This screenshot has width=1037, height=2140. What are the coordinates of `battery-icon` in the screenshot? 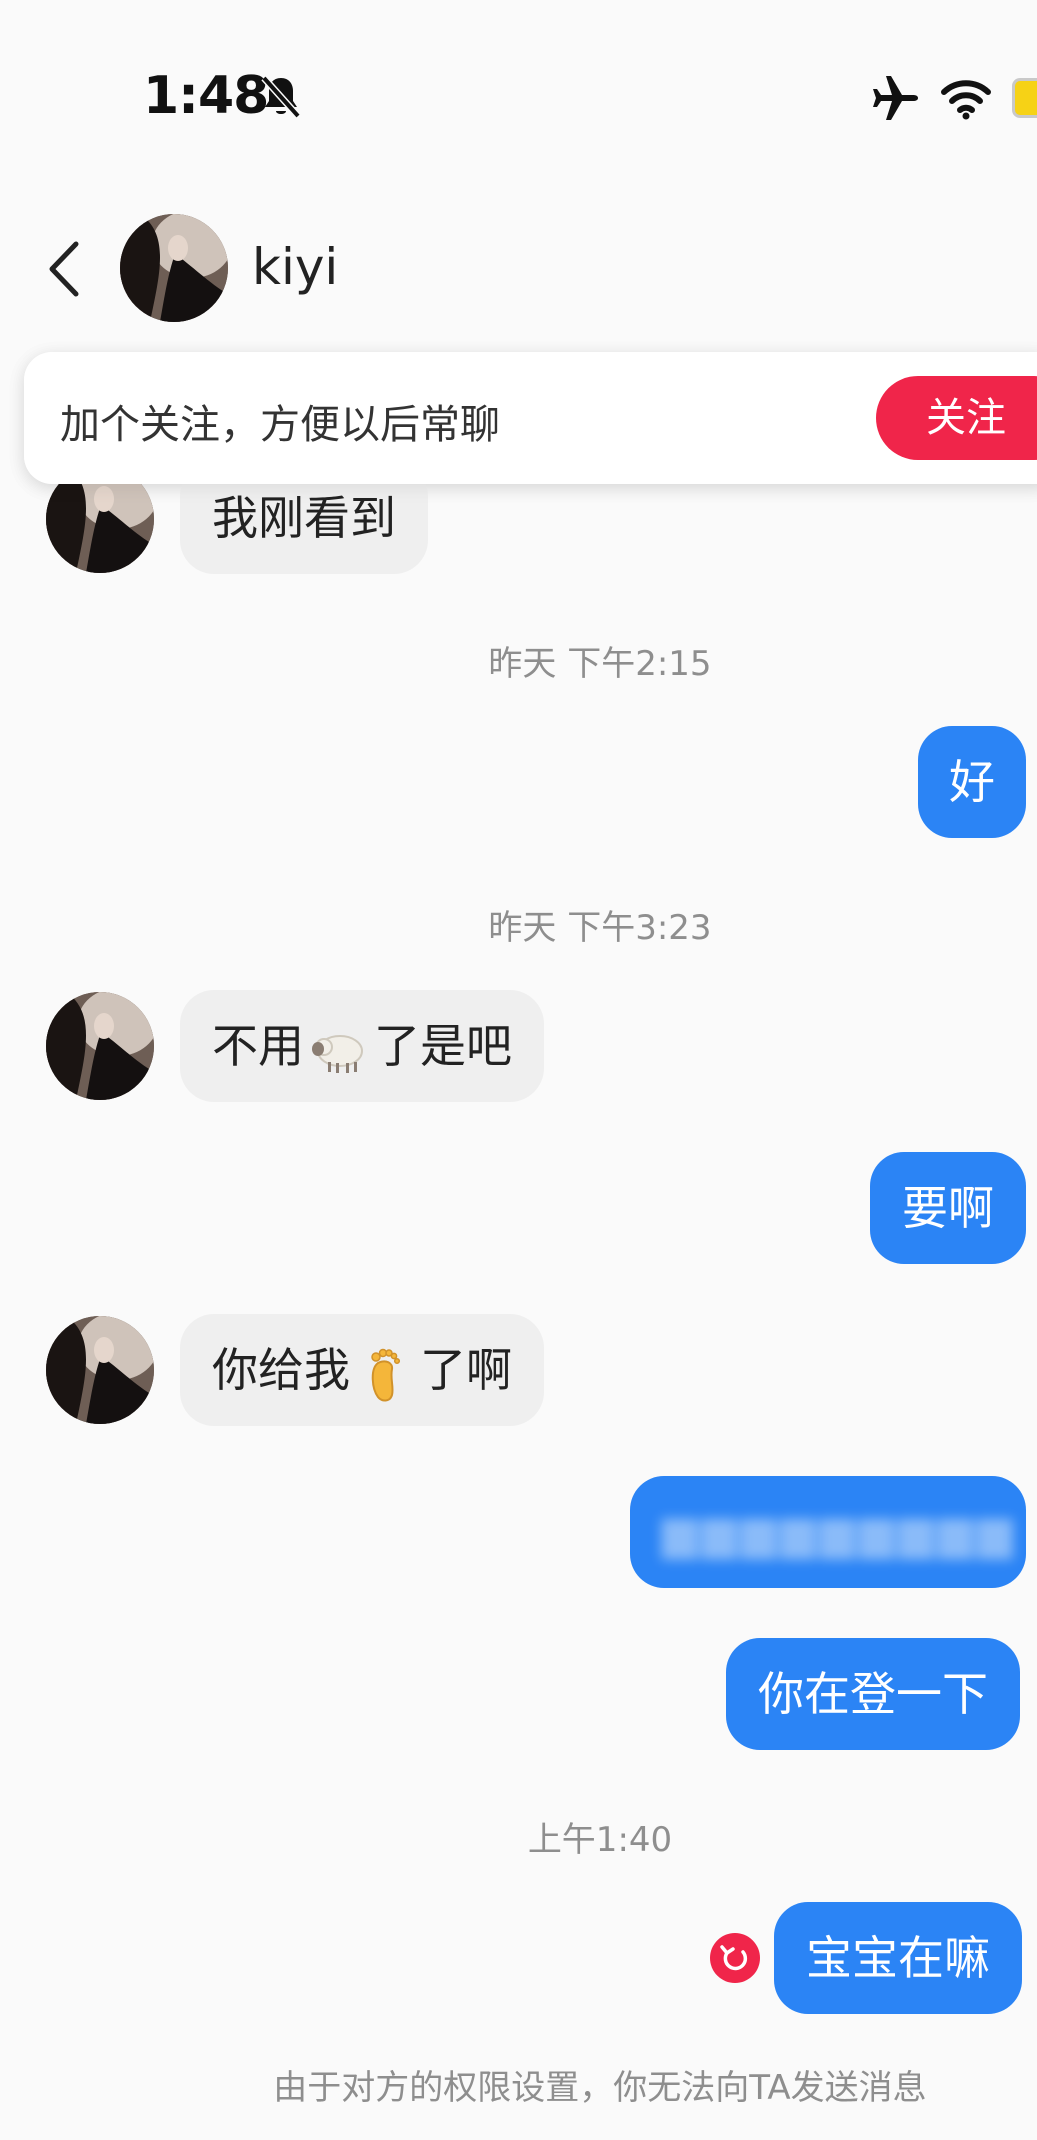 It's located at (1024, 98).